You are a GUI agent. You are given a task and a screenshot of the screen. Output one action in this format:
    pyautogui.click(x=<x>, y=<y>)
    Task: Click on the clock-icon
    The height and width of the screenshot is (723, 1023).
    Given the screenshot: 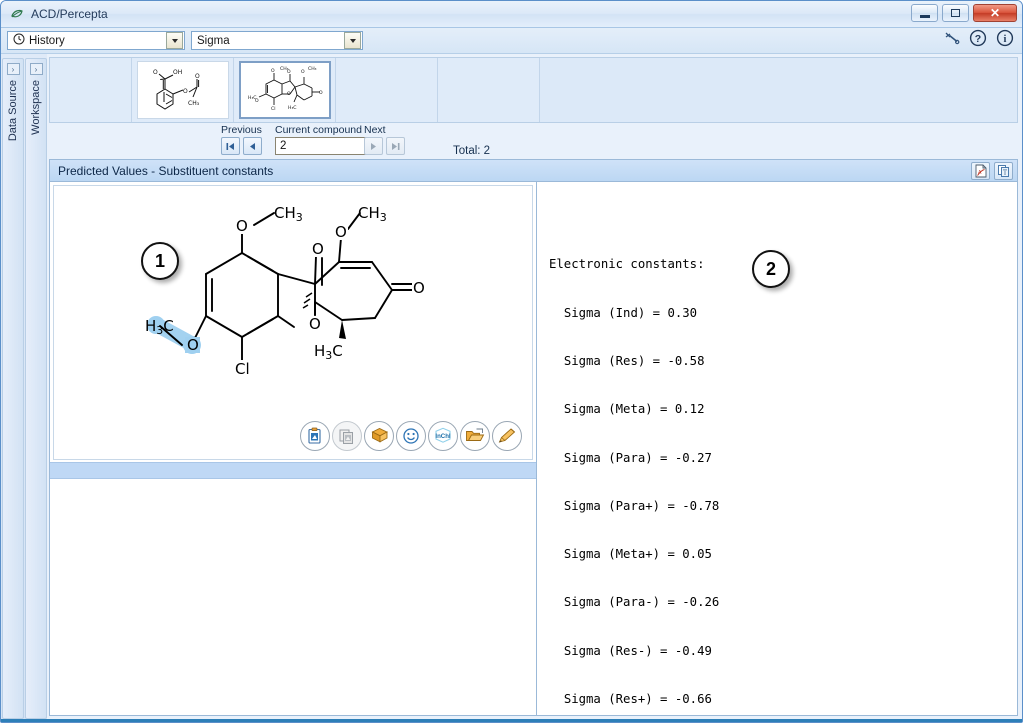 What is the action you would take?
    pyautogui.click(x=19, y=40)
    